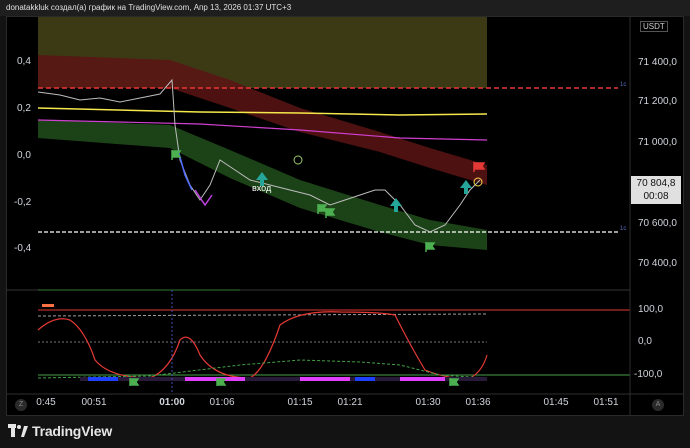  What do you see at coordinates (172, 402) in the screenshot?
I see `time-tick: 01:00` at bounding box center [172, 402].